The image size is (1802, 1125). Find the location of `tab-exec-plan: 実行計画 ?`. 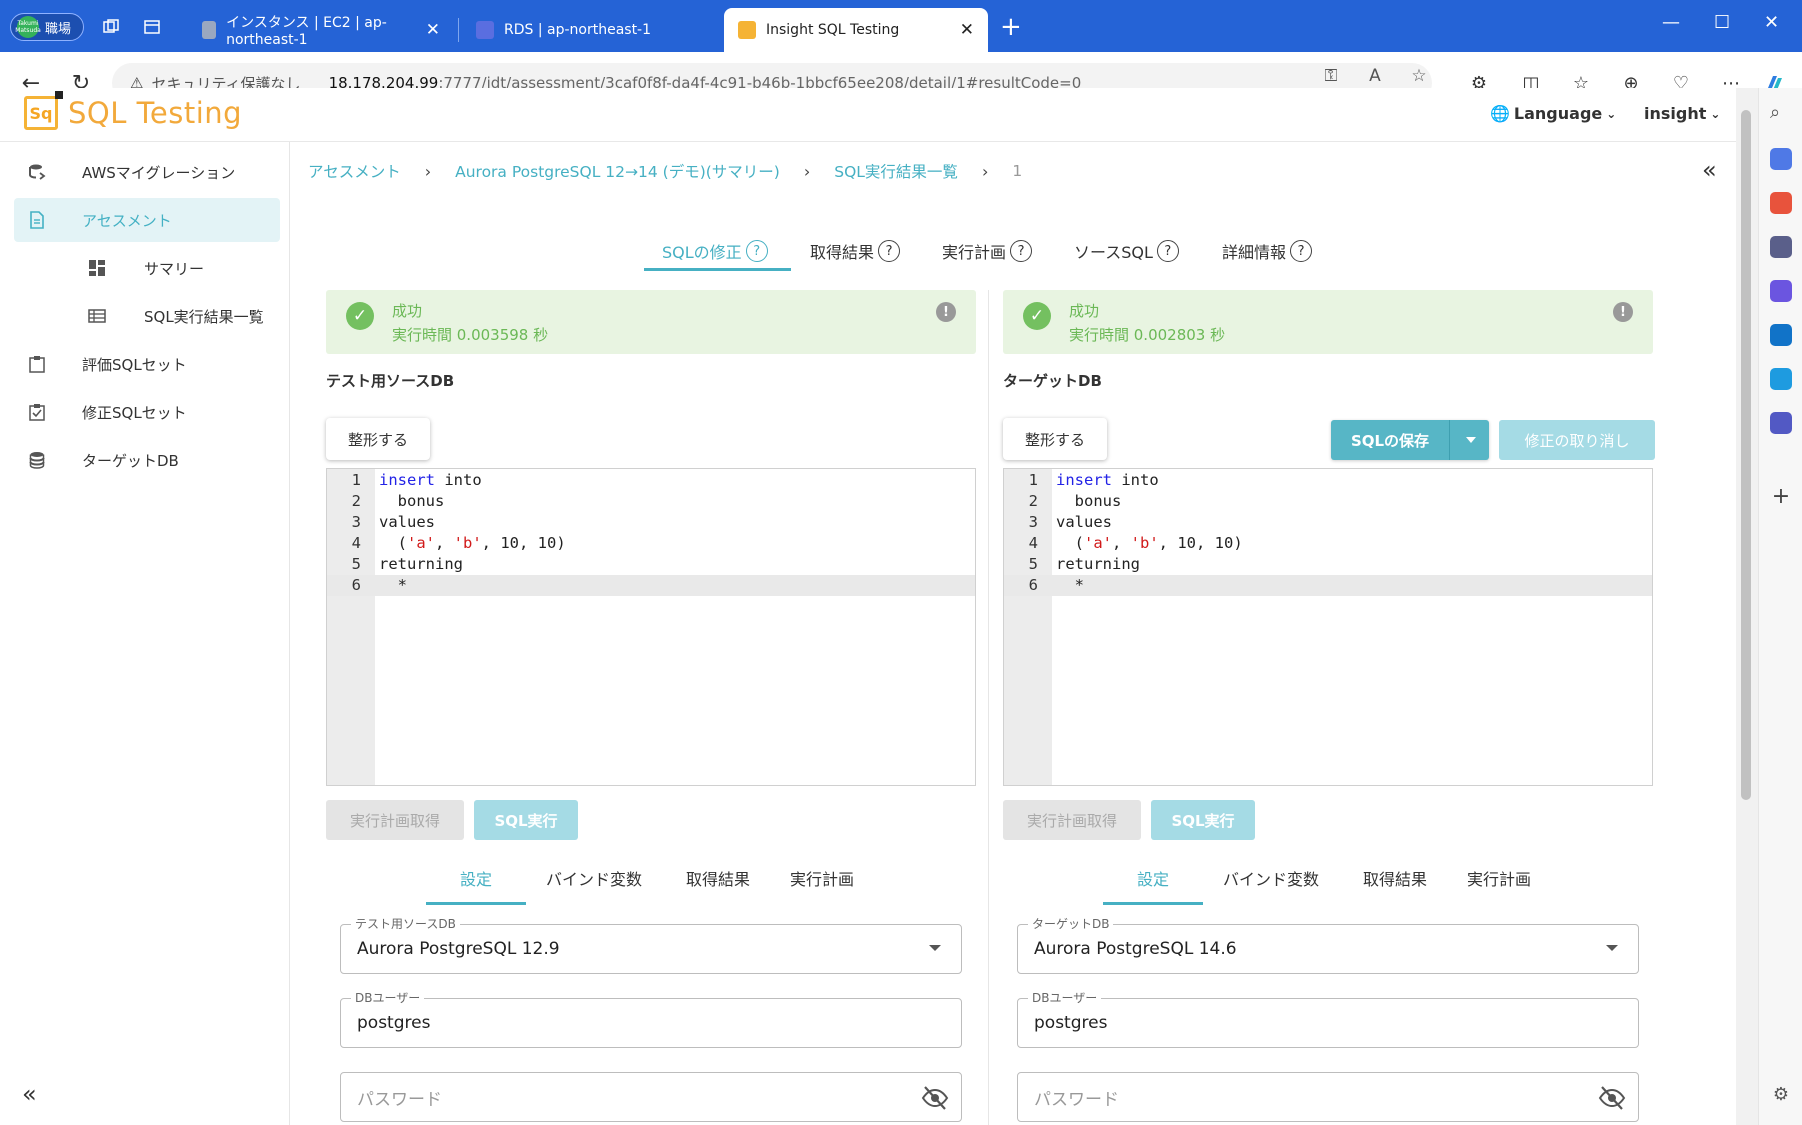

tab-exec-plan: 実行計画 ? is located at coordinates (987, 251).